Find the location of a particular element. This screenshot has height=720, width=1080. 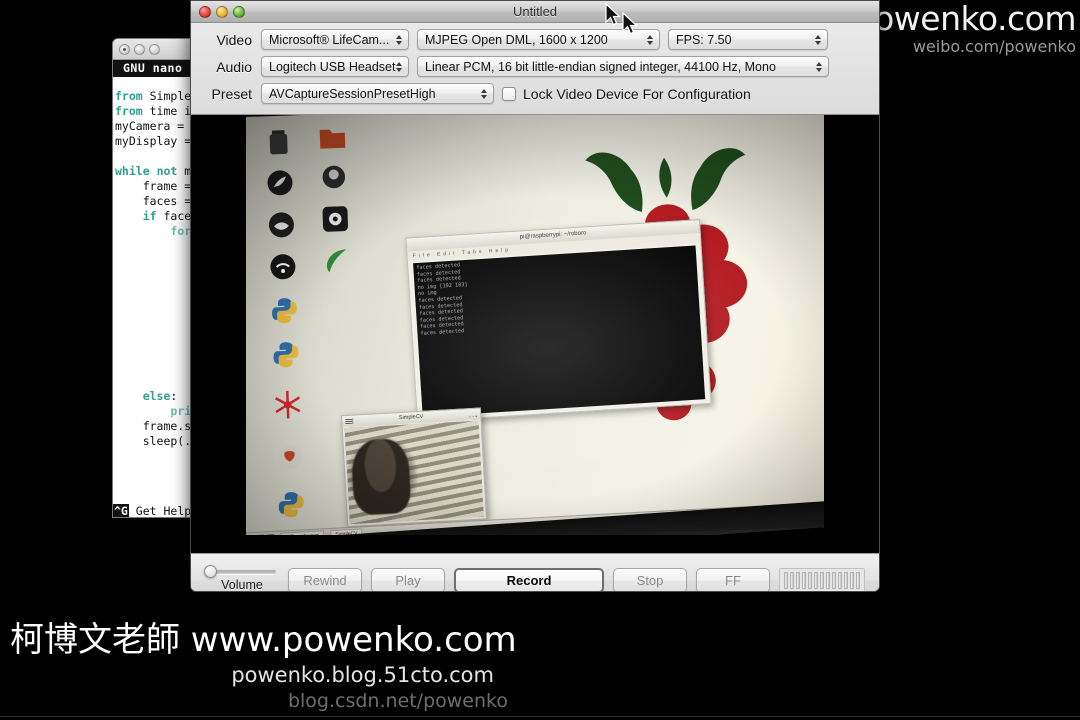

simplecv-window: SimpleCV ▫ ▫ ▪ is located at coordinates (414, 467).